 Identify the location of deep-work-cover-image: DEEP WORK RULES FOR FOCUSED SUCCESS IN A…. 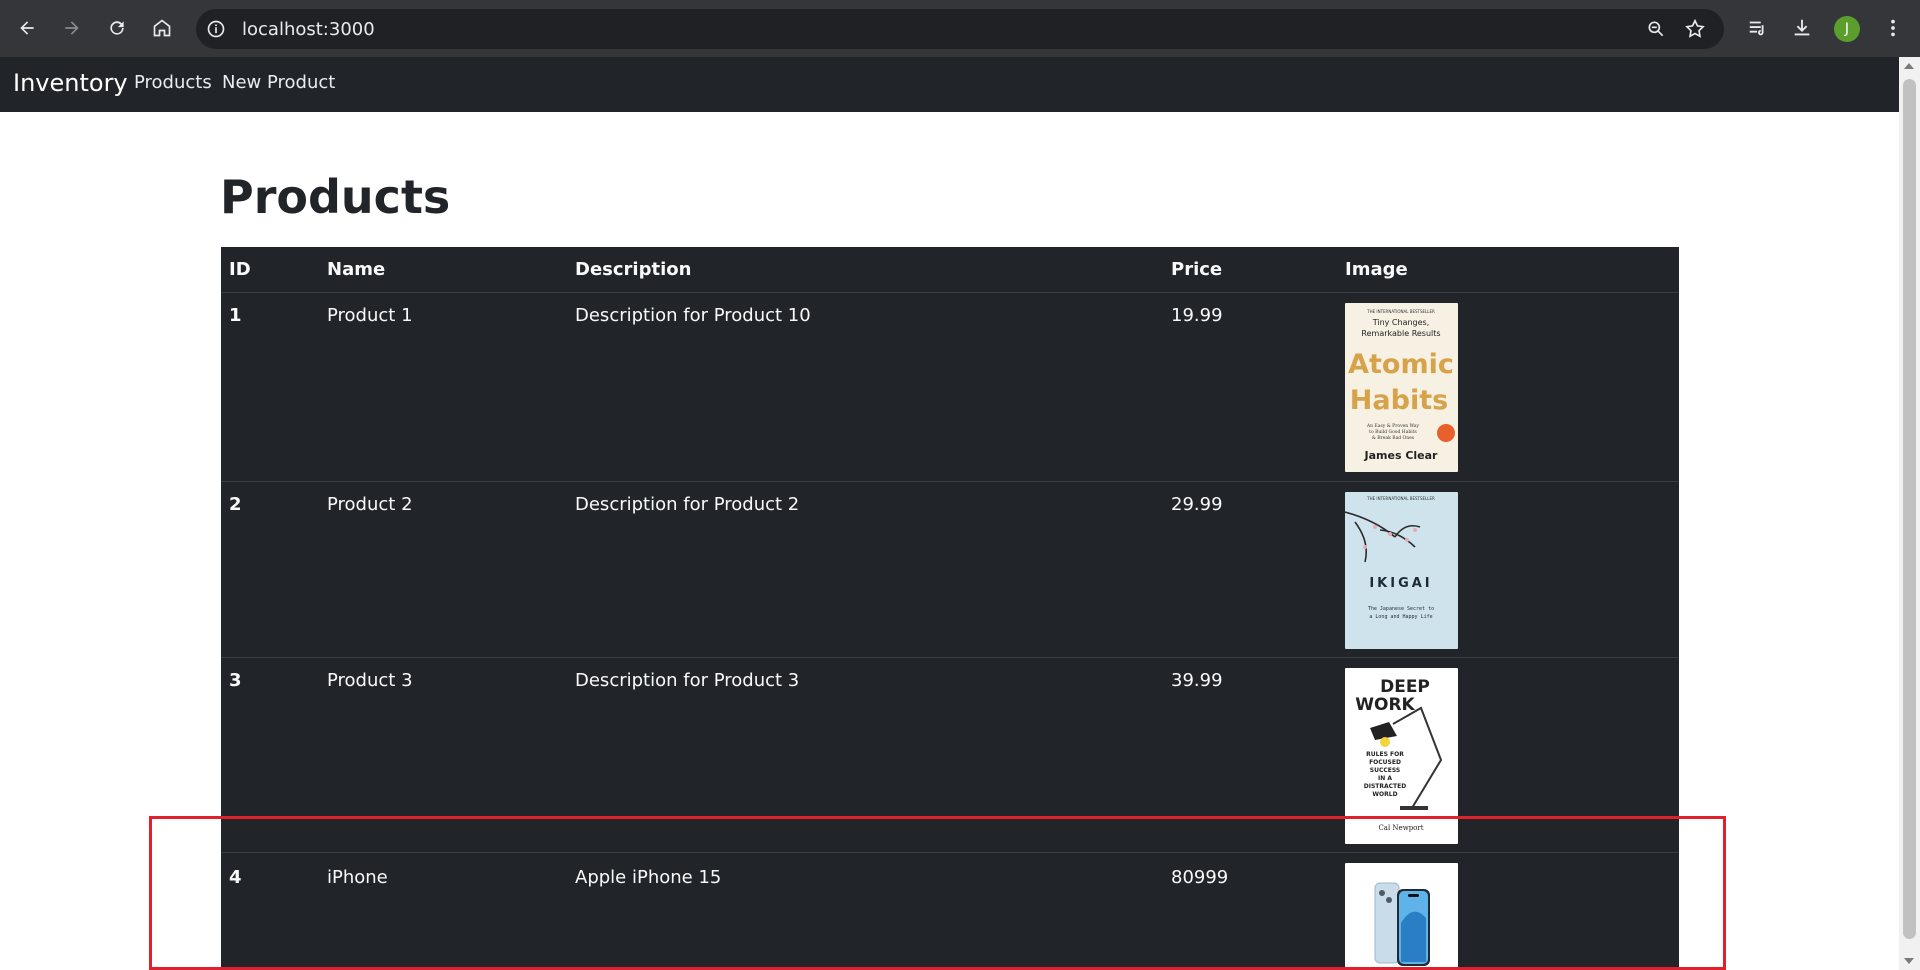
(1401, 756).